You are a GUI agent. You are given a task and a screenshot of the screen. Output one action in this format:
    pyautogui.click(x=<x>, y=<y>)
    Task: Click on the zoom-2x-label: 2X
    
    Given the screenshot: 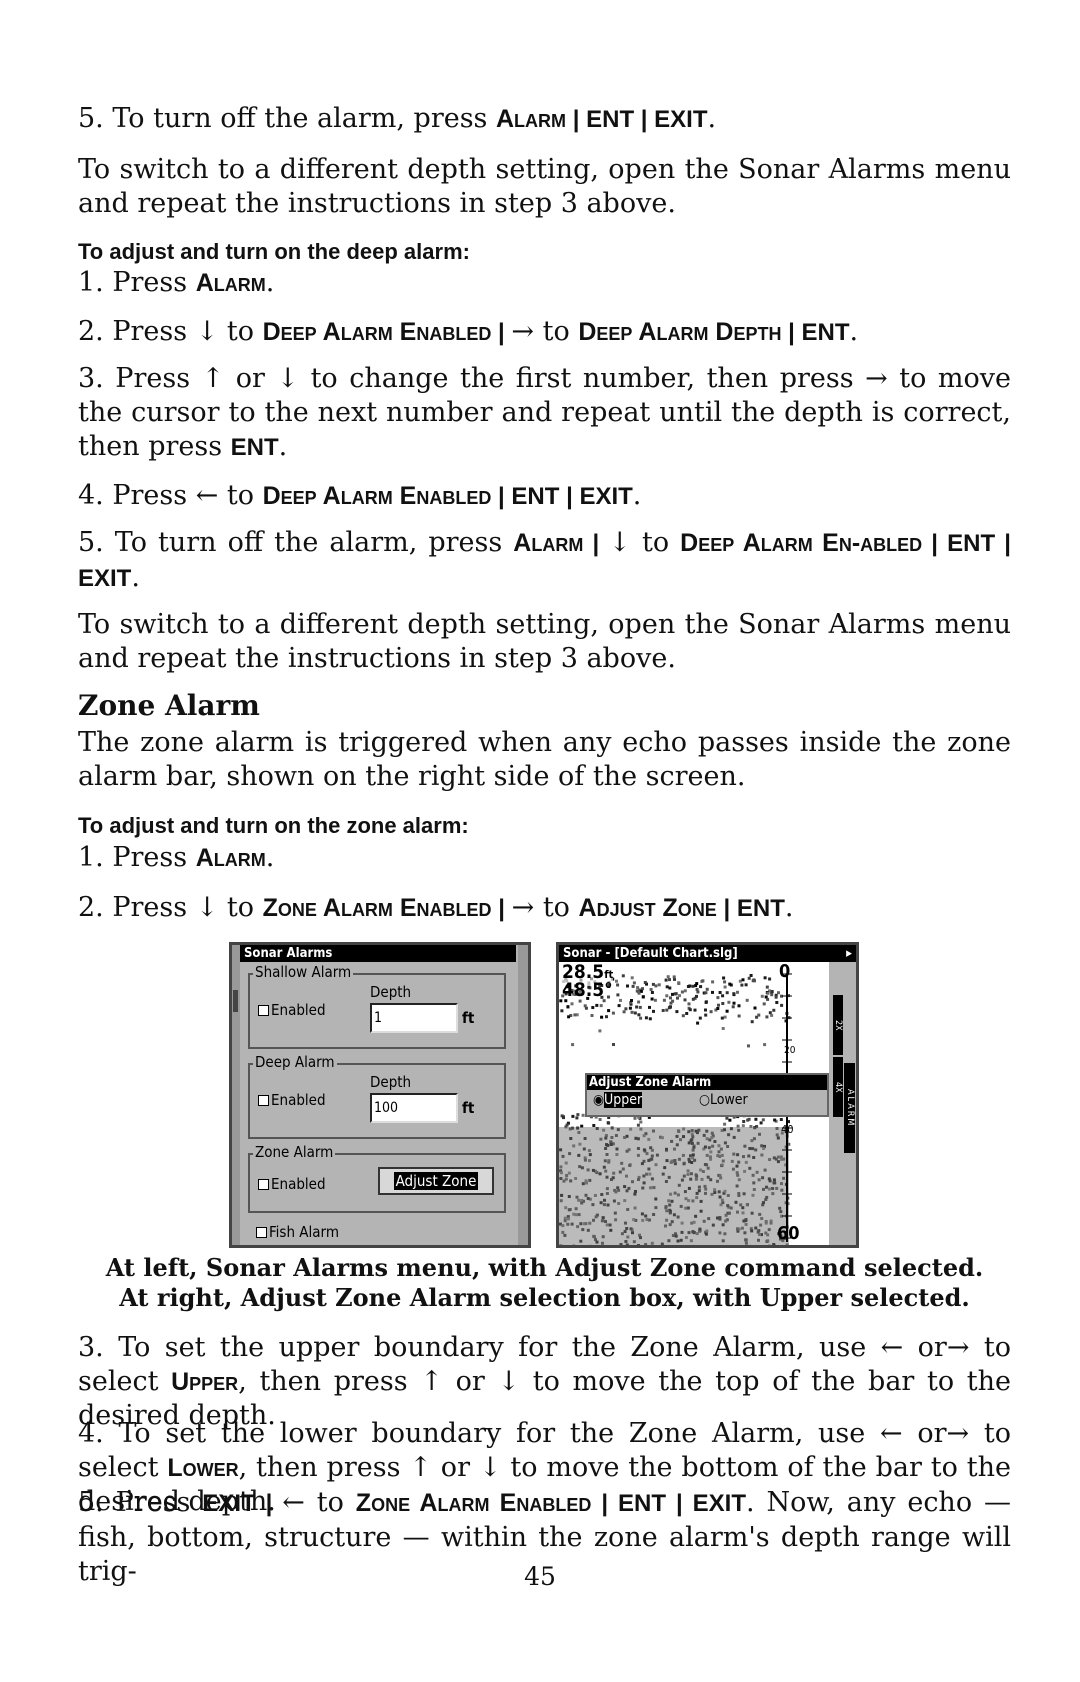 What is the action you would take?
    pyautogui.click(x=838, y=1025)
    